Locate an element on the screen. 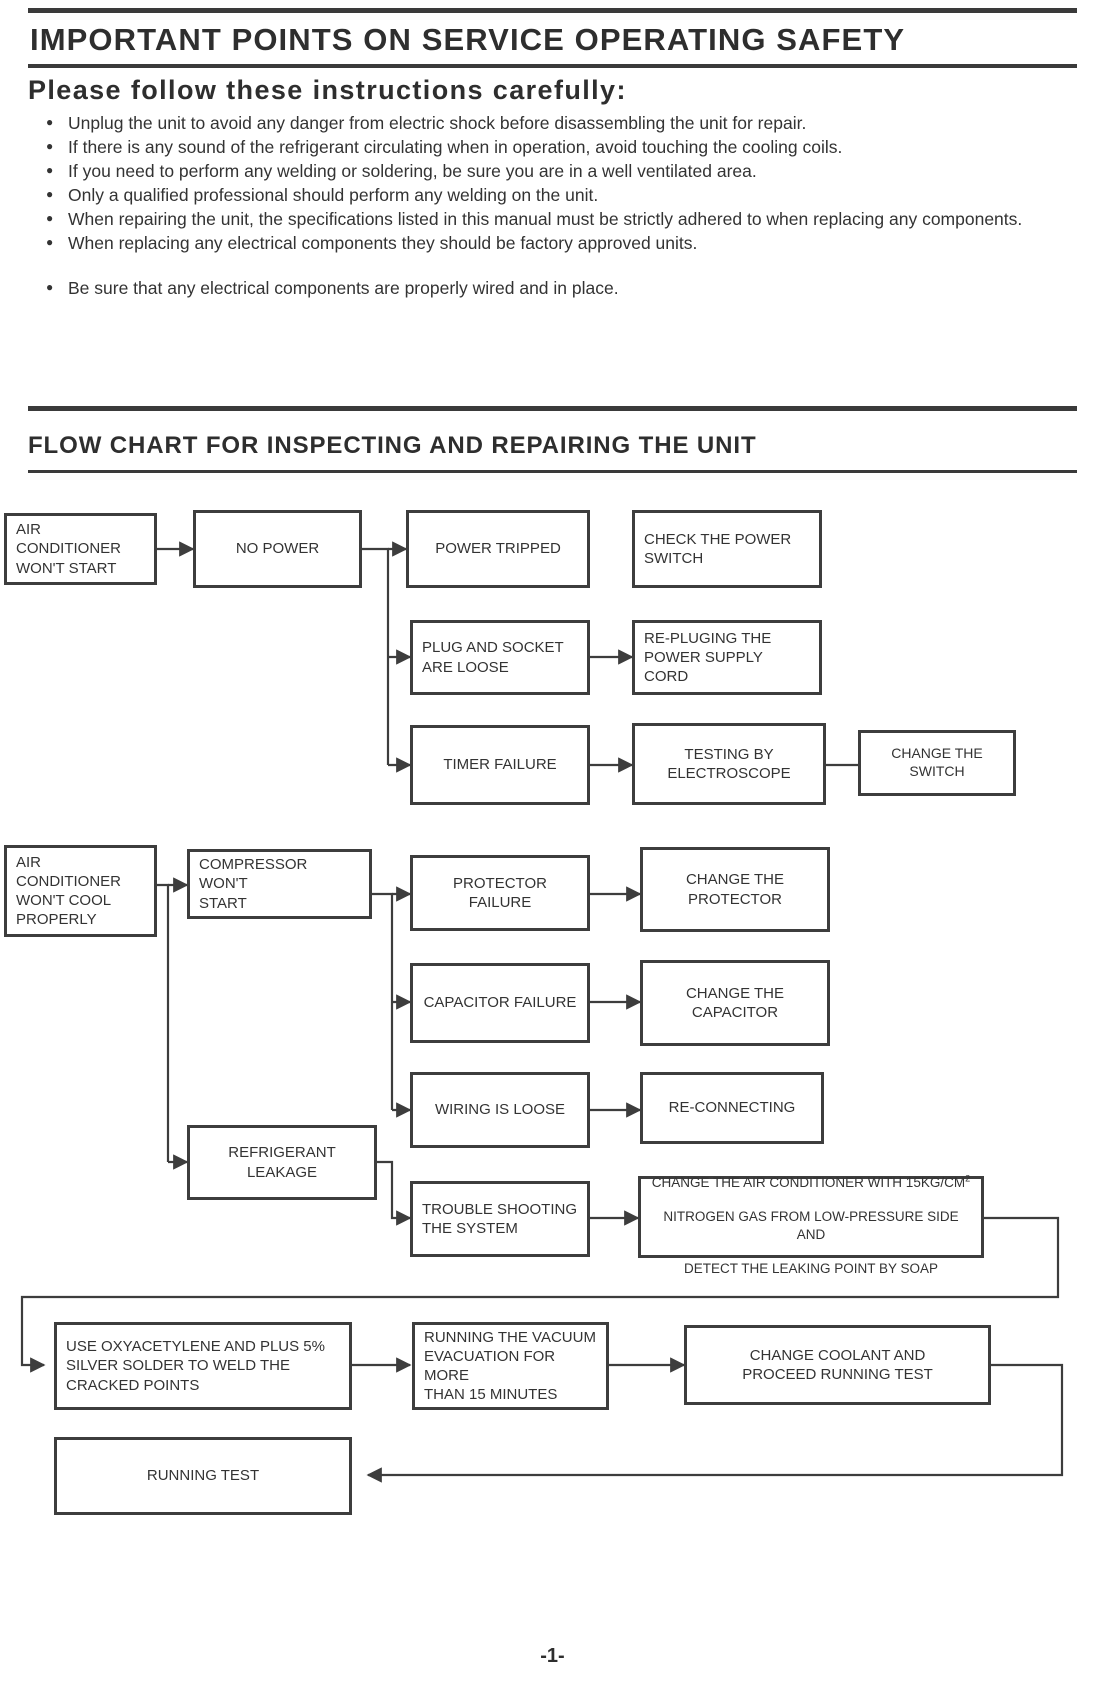 Image resolution: width=1105 pixels, height=1681 pixels. rule-under-title is located at coordinates (552, 66).